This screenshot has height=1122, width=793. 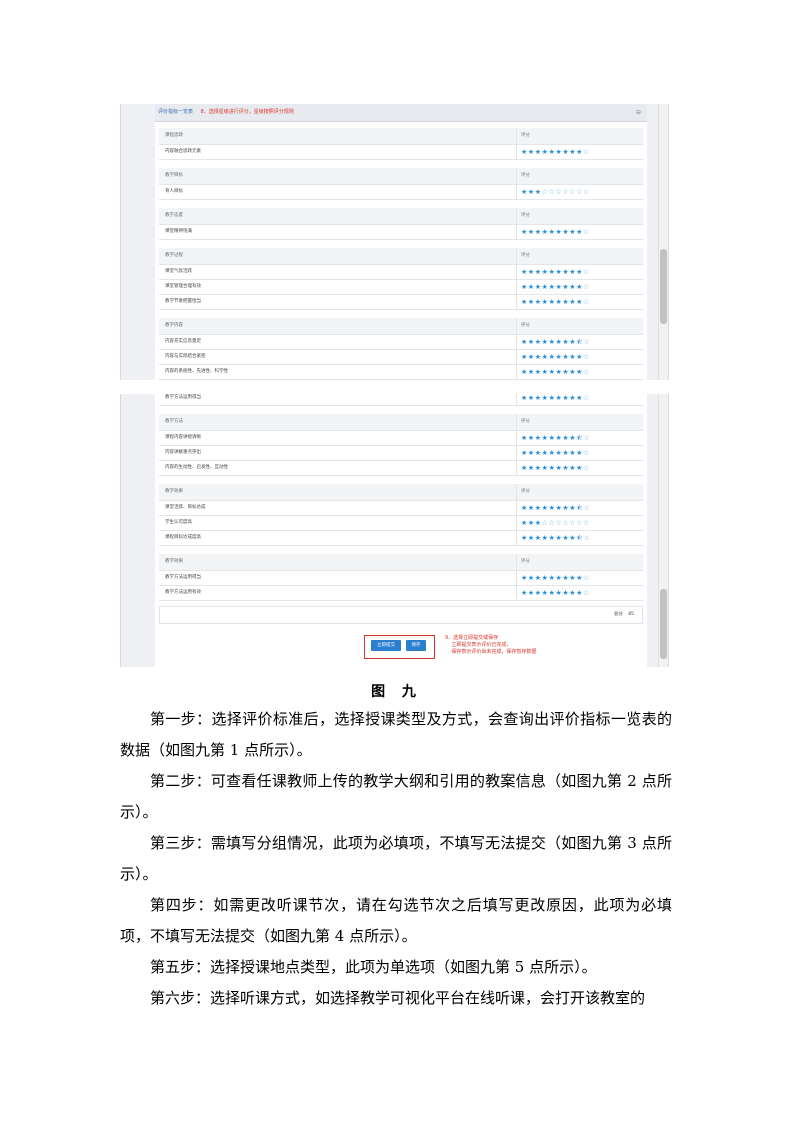 What do you see at coordinates (663, 530) in the screenshot?
I see `scrollbar-lower` at bounding box center [663, 530].